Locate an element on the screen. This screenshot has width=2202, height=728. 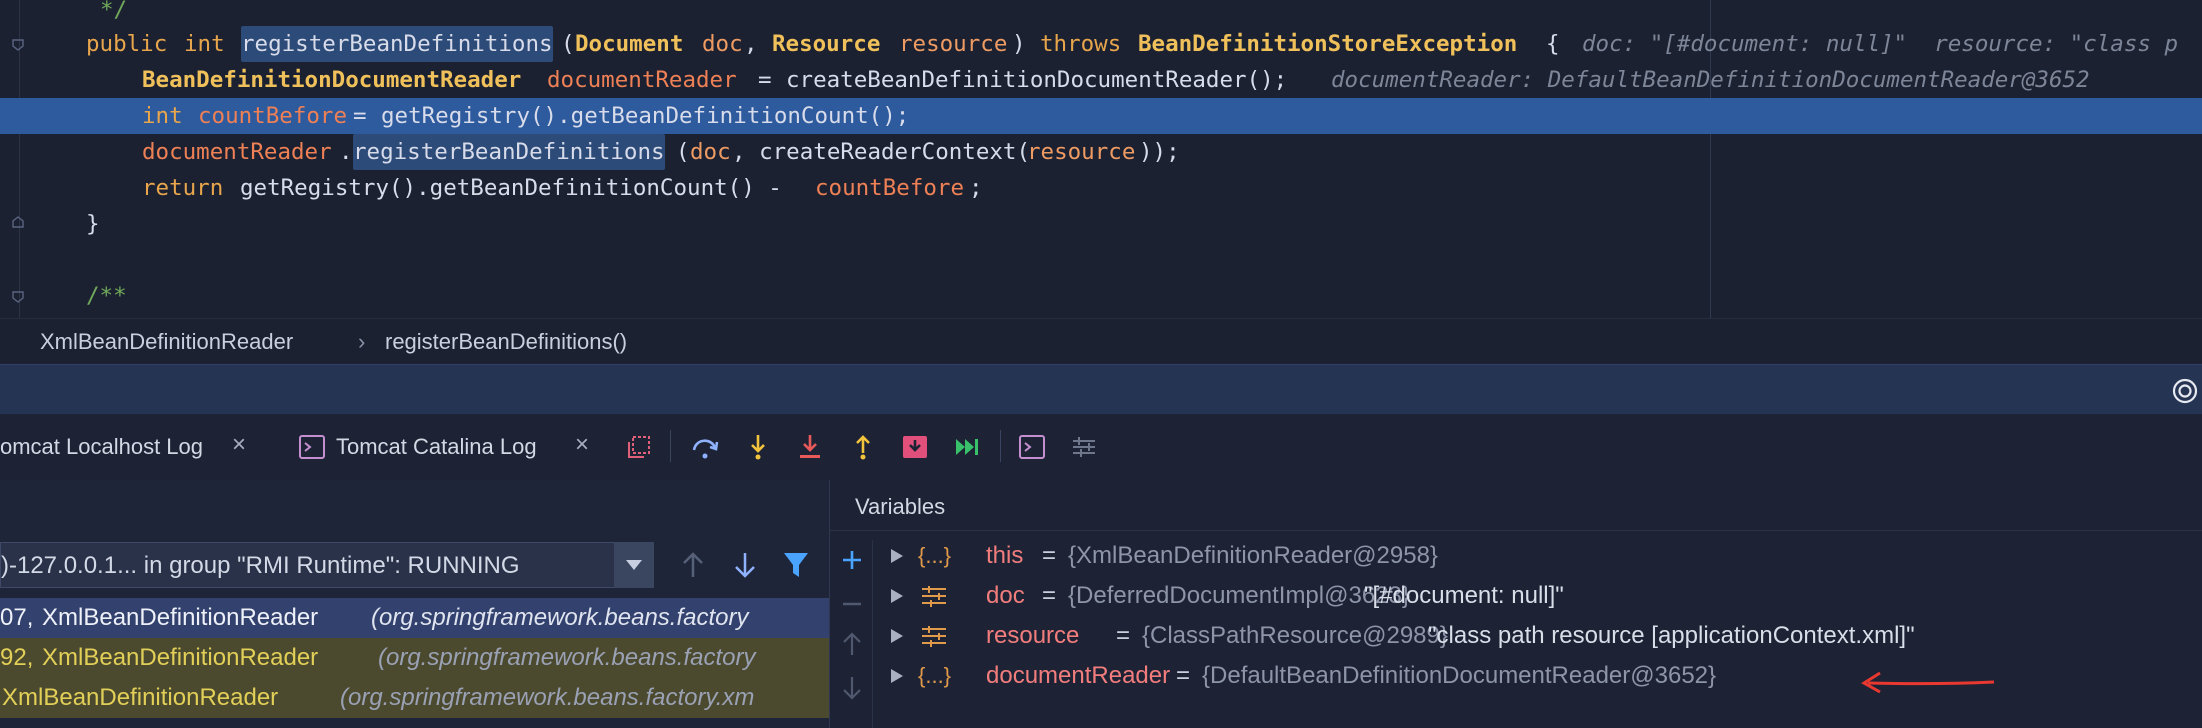
tab-tomcat-localhost-log: omcat Localhost Log is located at coordinates (101, 447).